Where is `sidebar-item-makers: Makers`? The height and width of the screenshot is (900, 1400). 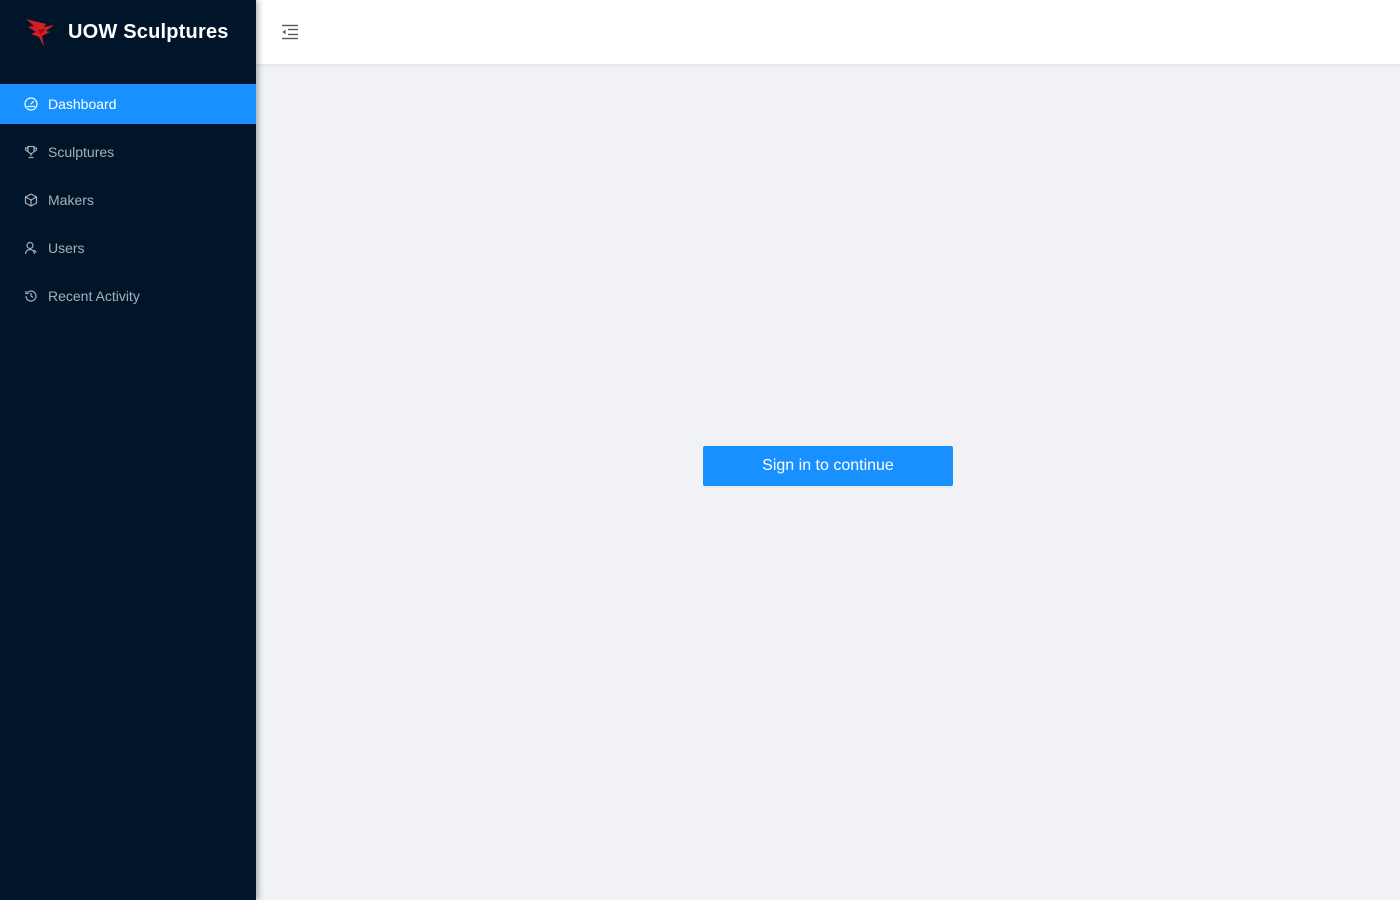 sidebar-item-makers: Makers is located at coordinates (128, 200).